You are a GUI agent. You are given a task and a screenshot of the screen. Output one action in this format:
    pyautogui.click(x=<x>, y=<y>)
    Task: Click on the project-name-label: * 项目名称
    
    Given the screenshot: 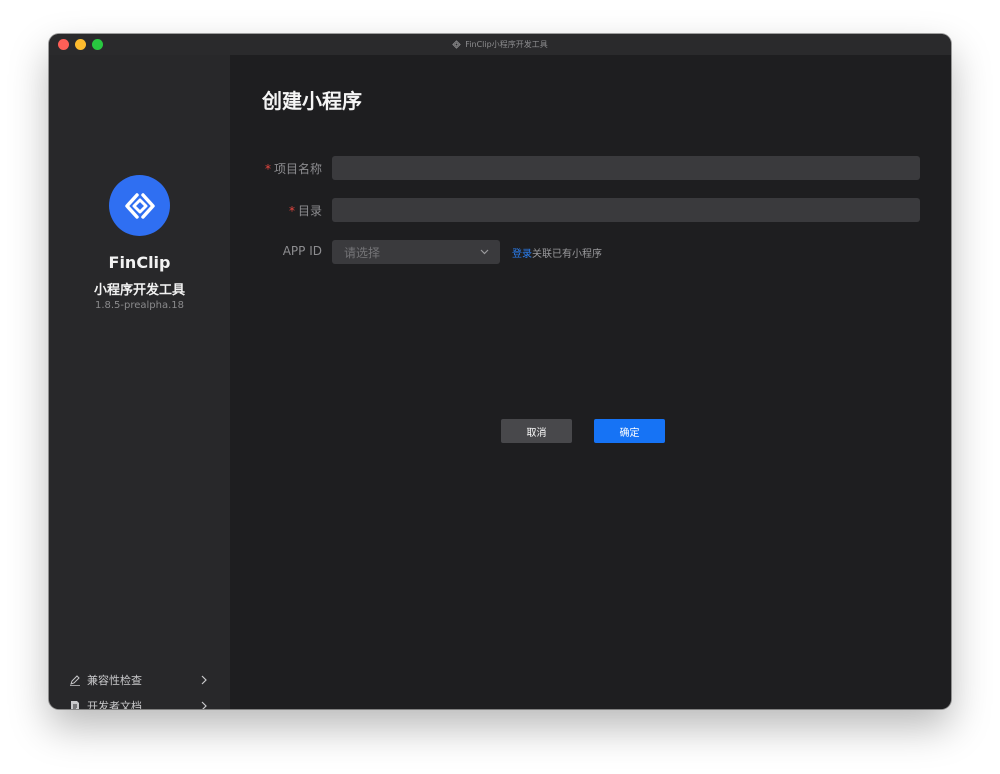 What is the action you would take?
    pyautogui.click(x=293, y=168)
    